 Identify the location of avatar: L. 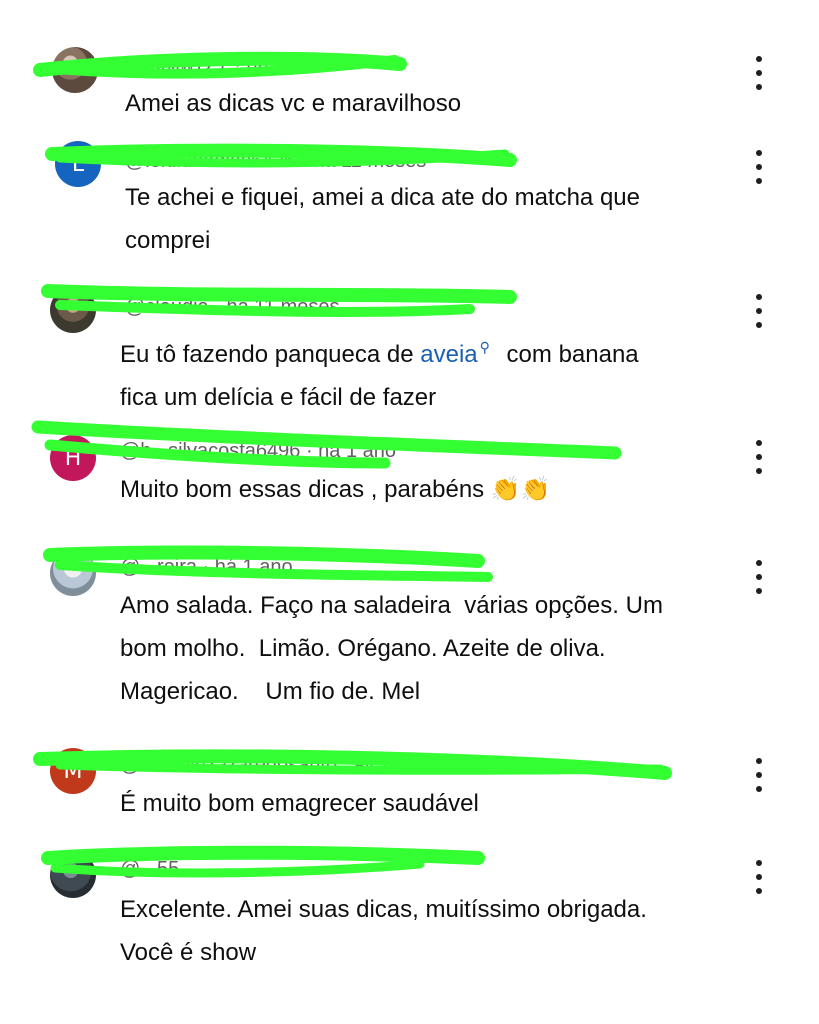
(78, 164).